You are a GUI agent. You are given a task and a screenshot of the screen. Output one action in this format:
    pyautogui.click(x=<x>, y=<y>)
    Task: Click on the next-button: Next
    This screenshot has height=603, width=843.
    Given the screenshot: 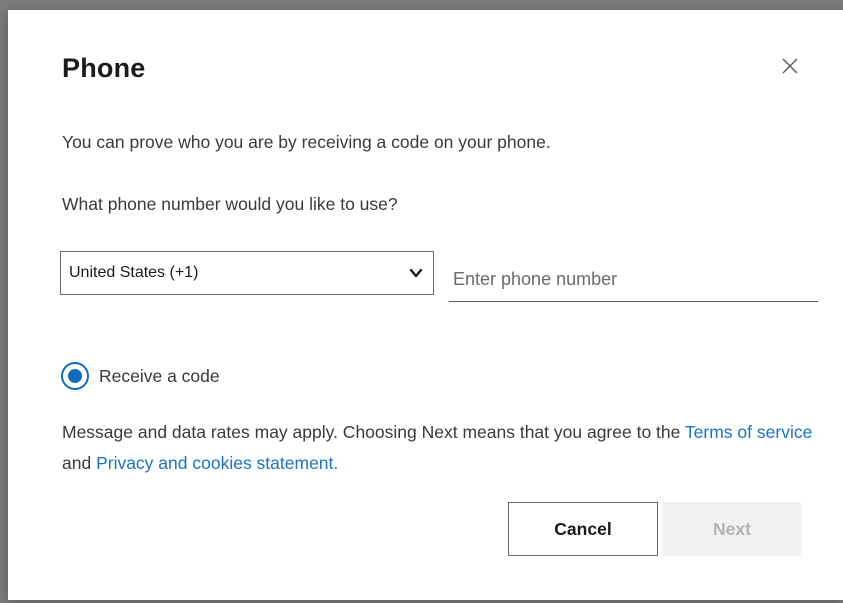 What is the action you would take?
    pyautogui.click(x=732, y=529)
    